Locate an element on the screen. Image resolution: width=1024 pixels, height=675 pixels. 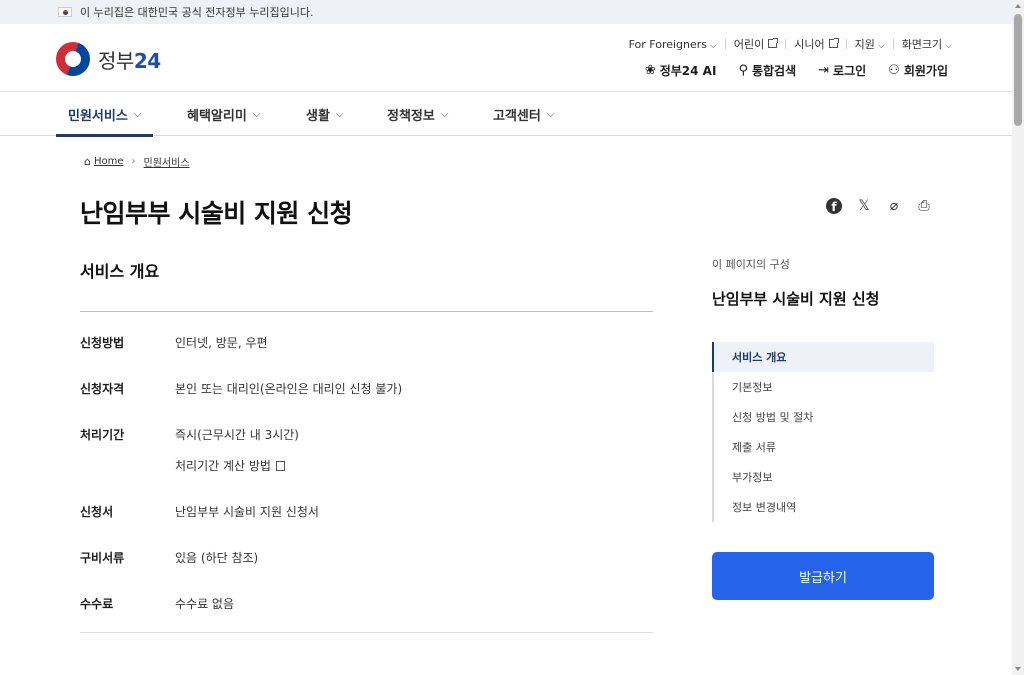
kids-link: 어린이 is located at coordinates (756, 44).